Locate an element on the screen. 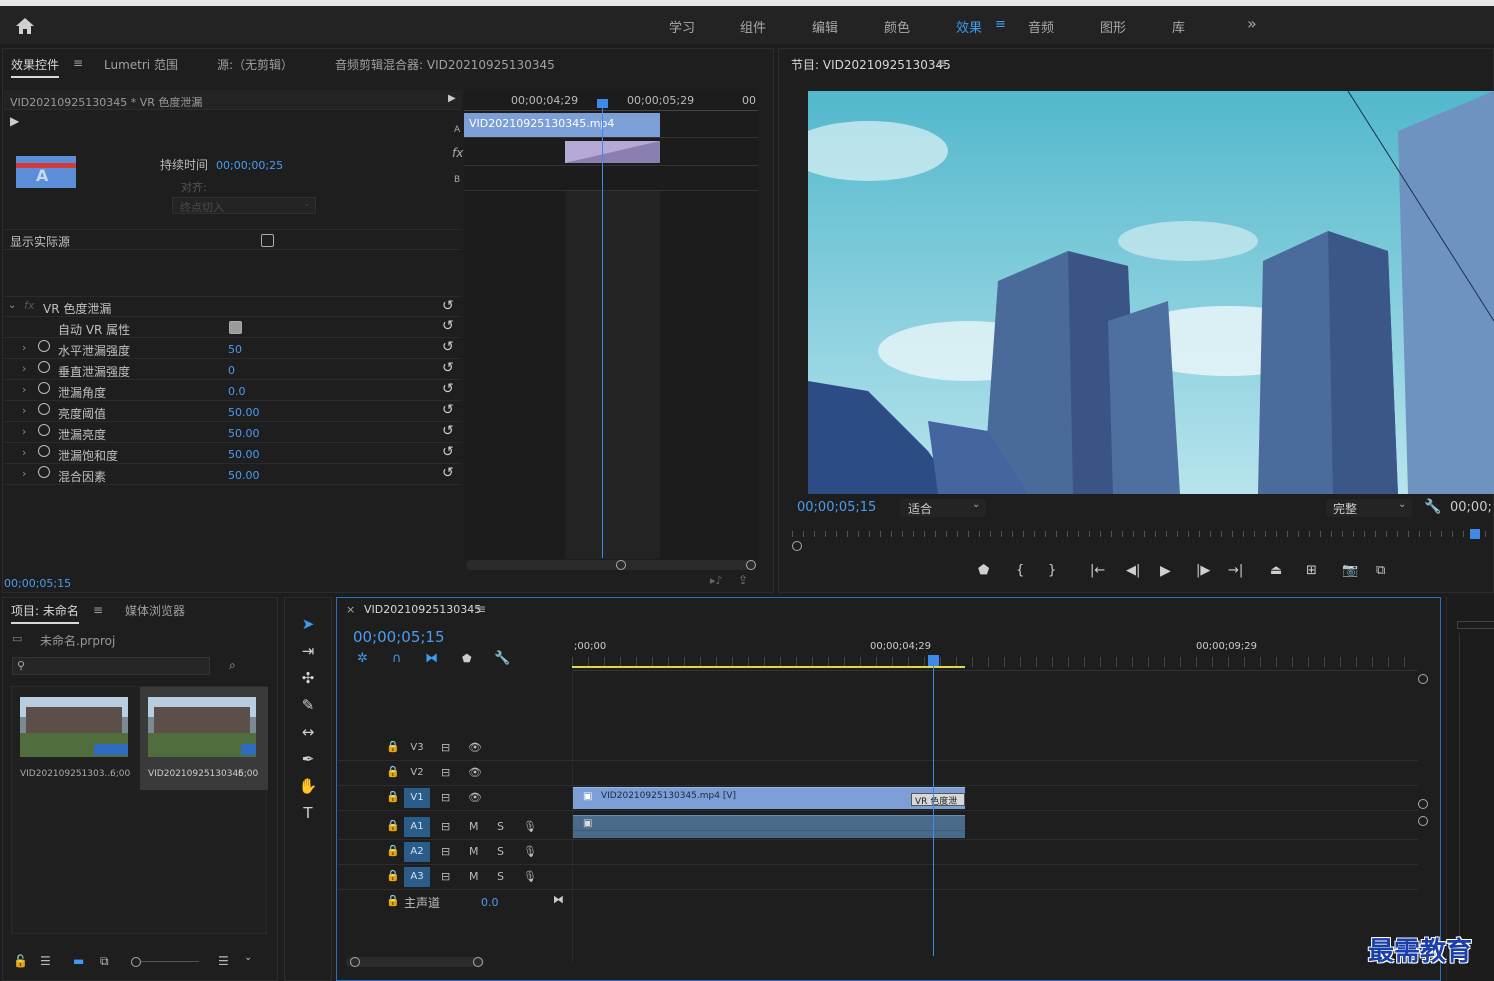  align-select: 终点切入 ⌄ is located at coordinates (244, 205).